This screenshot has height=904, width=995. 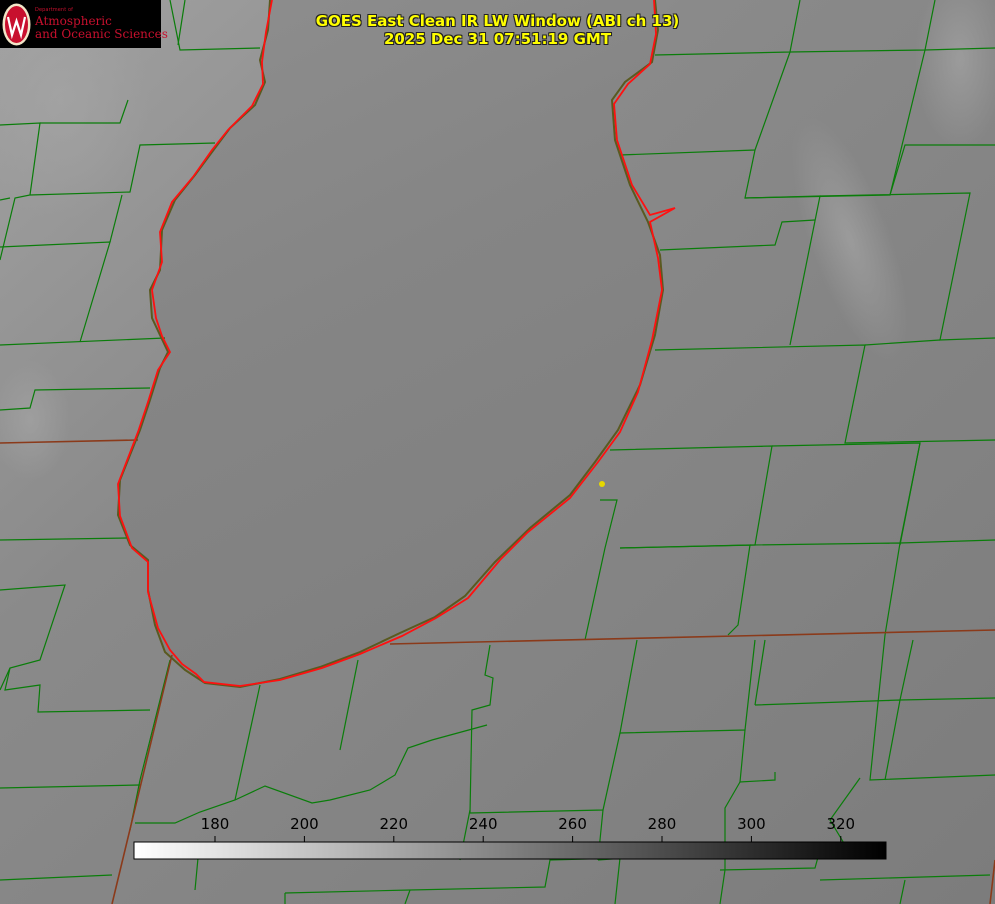 I want to click on colorbar-tick-label: 280, so click(x=662, y=824).